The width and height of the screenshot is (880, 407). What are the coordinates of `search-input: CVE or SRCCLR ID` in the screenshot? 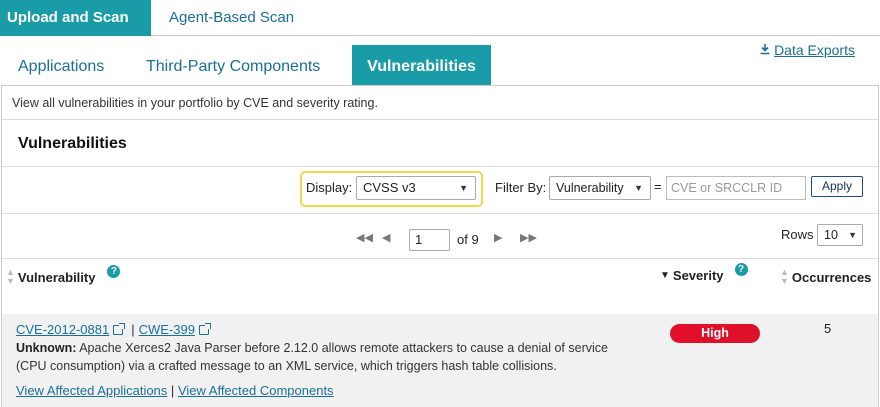 It's located at (736, 188).